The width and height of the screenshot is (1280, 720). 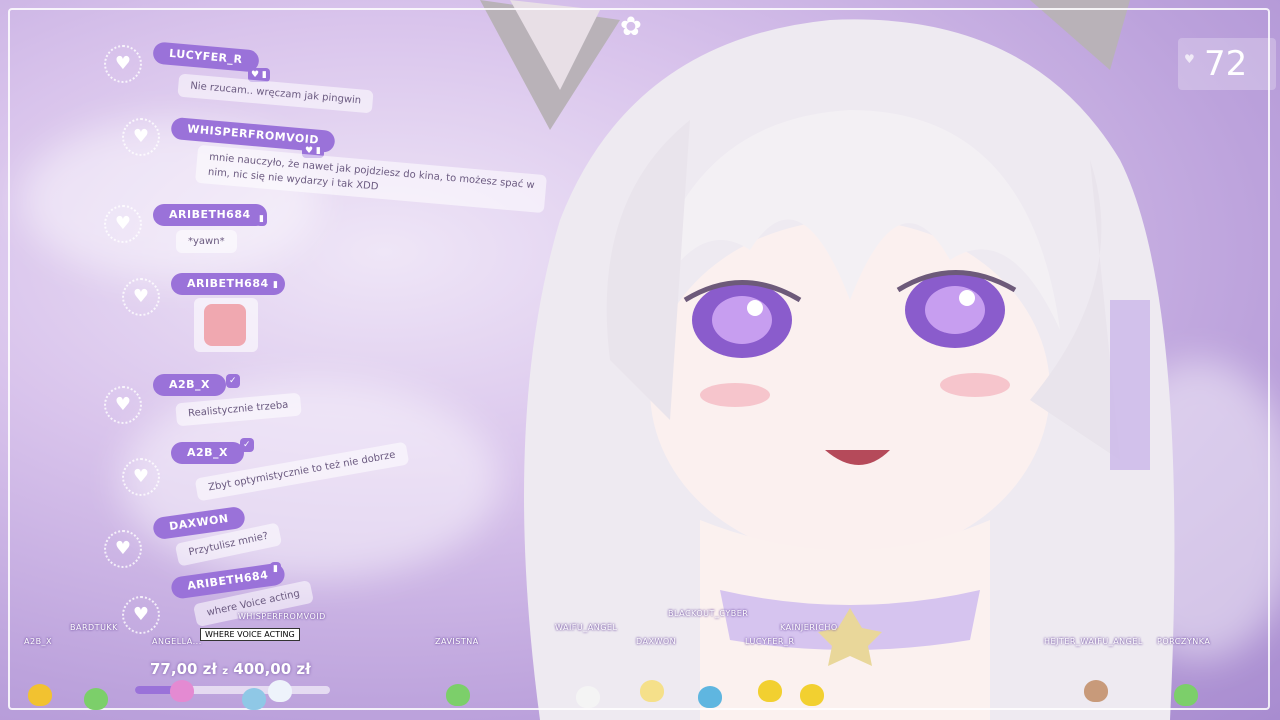 What do you see at coordinates (770, 641) in the screenshot?
I see `viewer-name: LUCYFER_R` at bounding box center [770, 641].